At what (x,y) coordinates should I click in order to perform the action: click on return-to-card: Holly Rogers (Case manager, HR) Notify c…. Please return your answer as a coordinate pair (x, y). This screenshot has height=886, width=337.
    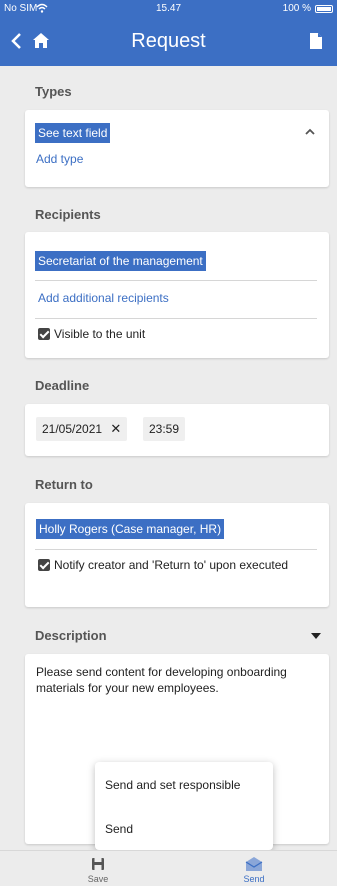
    Looking at the image, I should click on (177, 555).